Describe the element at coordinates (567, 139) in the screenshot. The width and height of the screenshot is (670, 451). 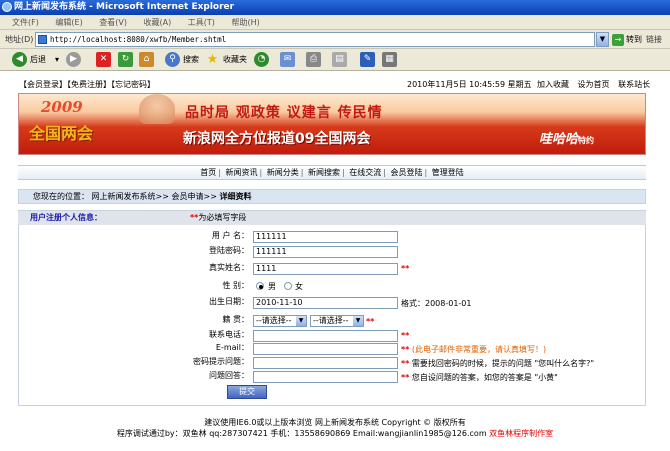
I see `banner-sponsor: 哇哈哈特约` at that location.